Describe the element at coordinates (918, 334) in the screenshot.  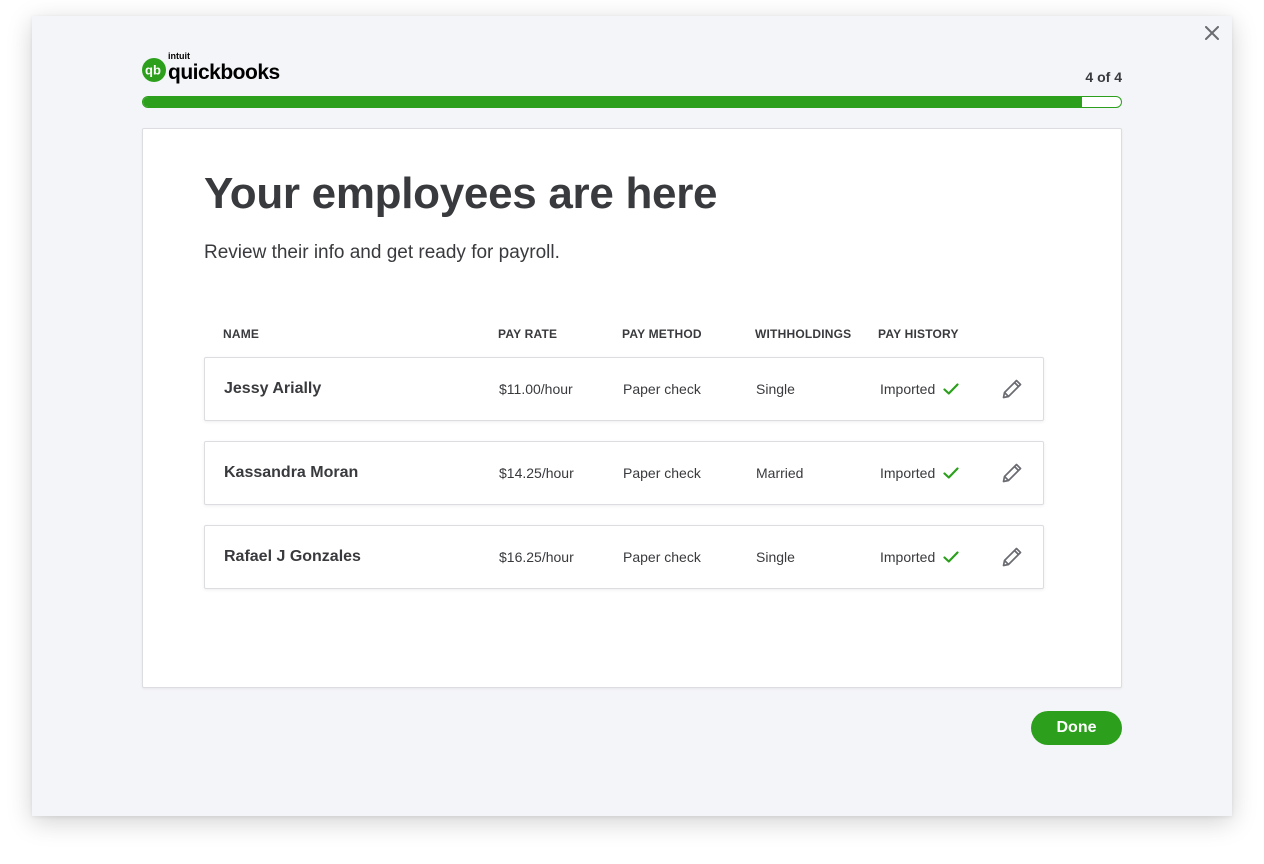
I see `header-pay-history: PAY HISTORY` at that location.